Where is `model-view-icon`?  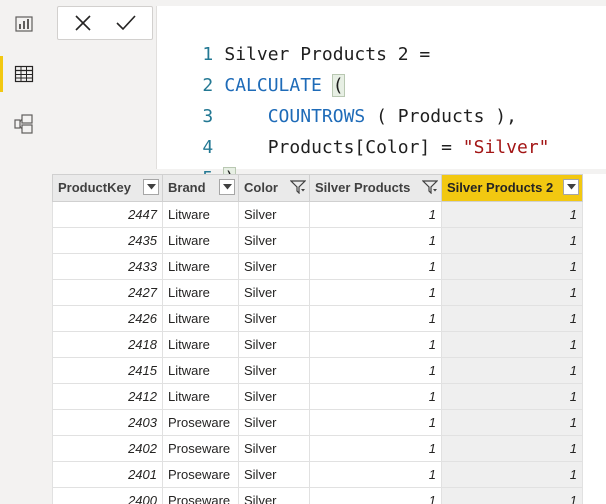
model-view-icon is located at coordinates (23, 124).